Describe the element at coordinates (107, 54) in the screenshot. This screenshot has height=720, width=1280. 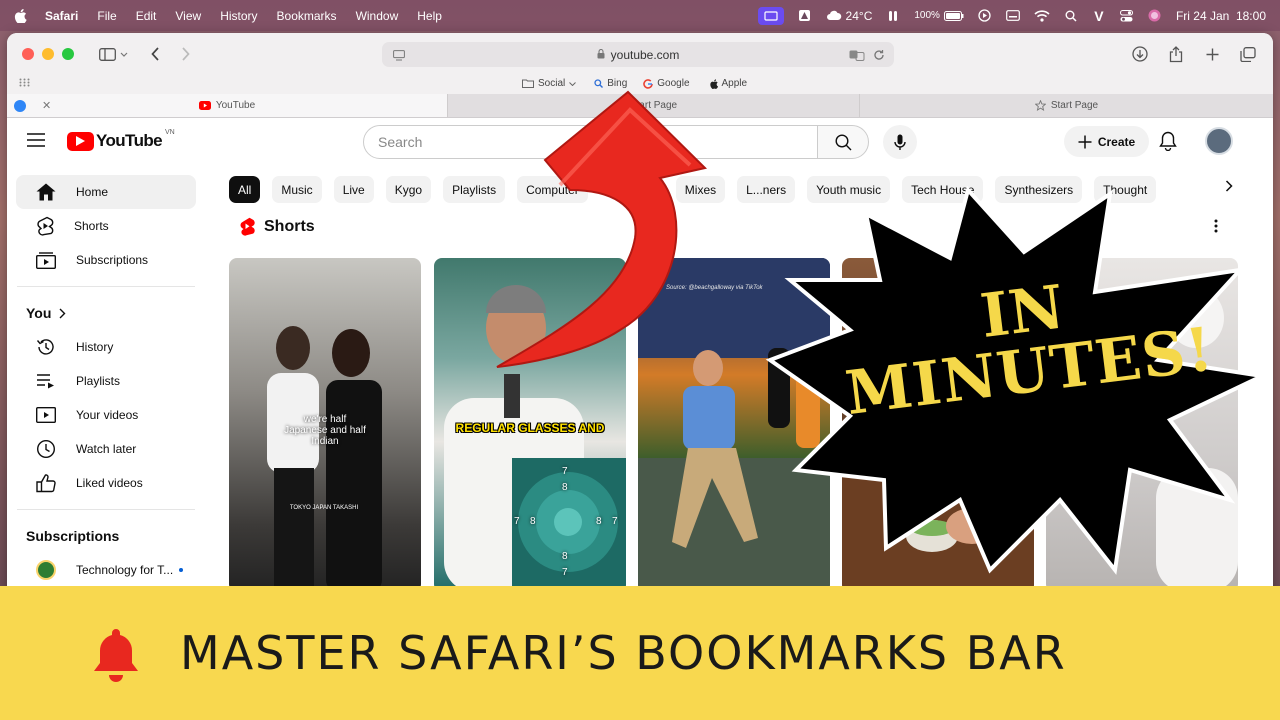
I see `sidebar-toggle-icon` at that location.